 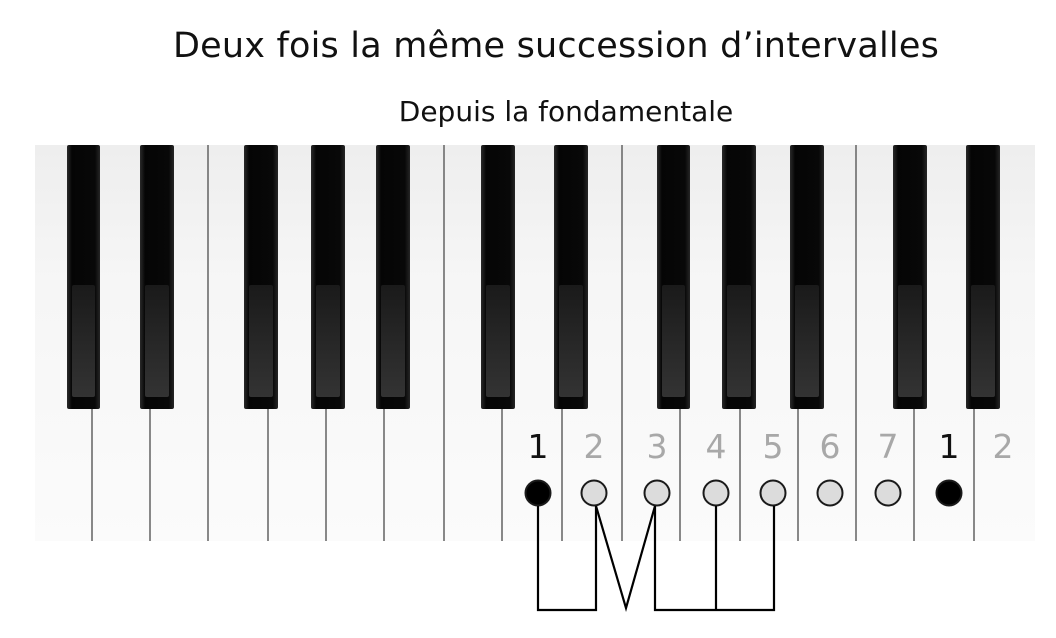 I want to click on degree-label: 5, so click(x=773, y=446).